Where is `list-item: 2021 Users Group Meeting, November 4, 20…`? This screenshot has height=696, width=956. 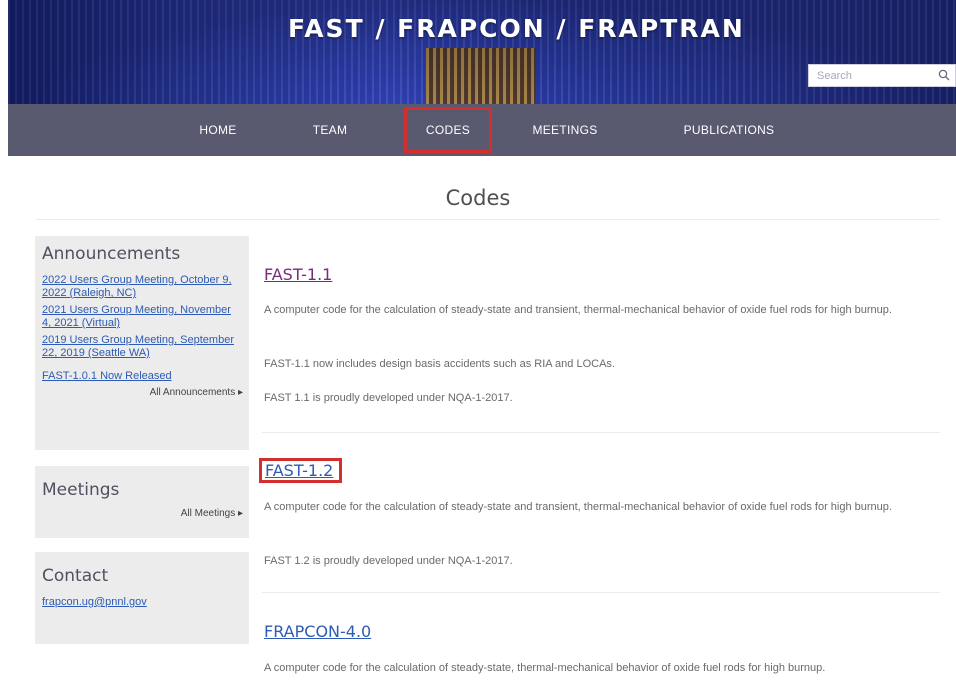
list-item: 2021 Users Group Meeting, November 4, 20… is located at coordinates (142, 317).